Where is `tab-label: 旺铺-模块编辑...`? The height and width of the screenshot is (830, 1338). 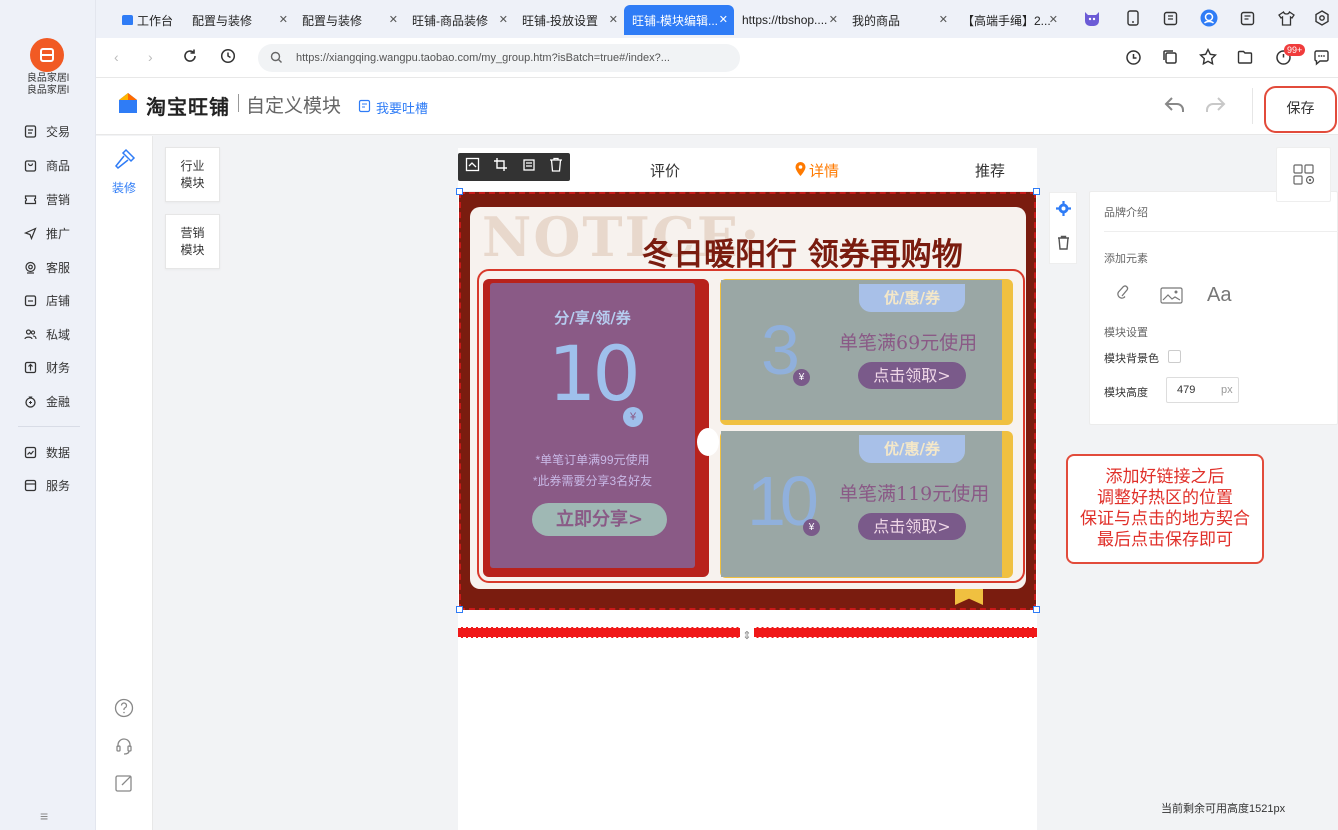
tab-label: 旺铺-模块编辑... is located at coordinates (675, 20).